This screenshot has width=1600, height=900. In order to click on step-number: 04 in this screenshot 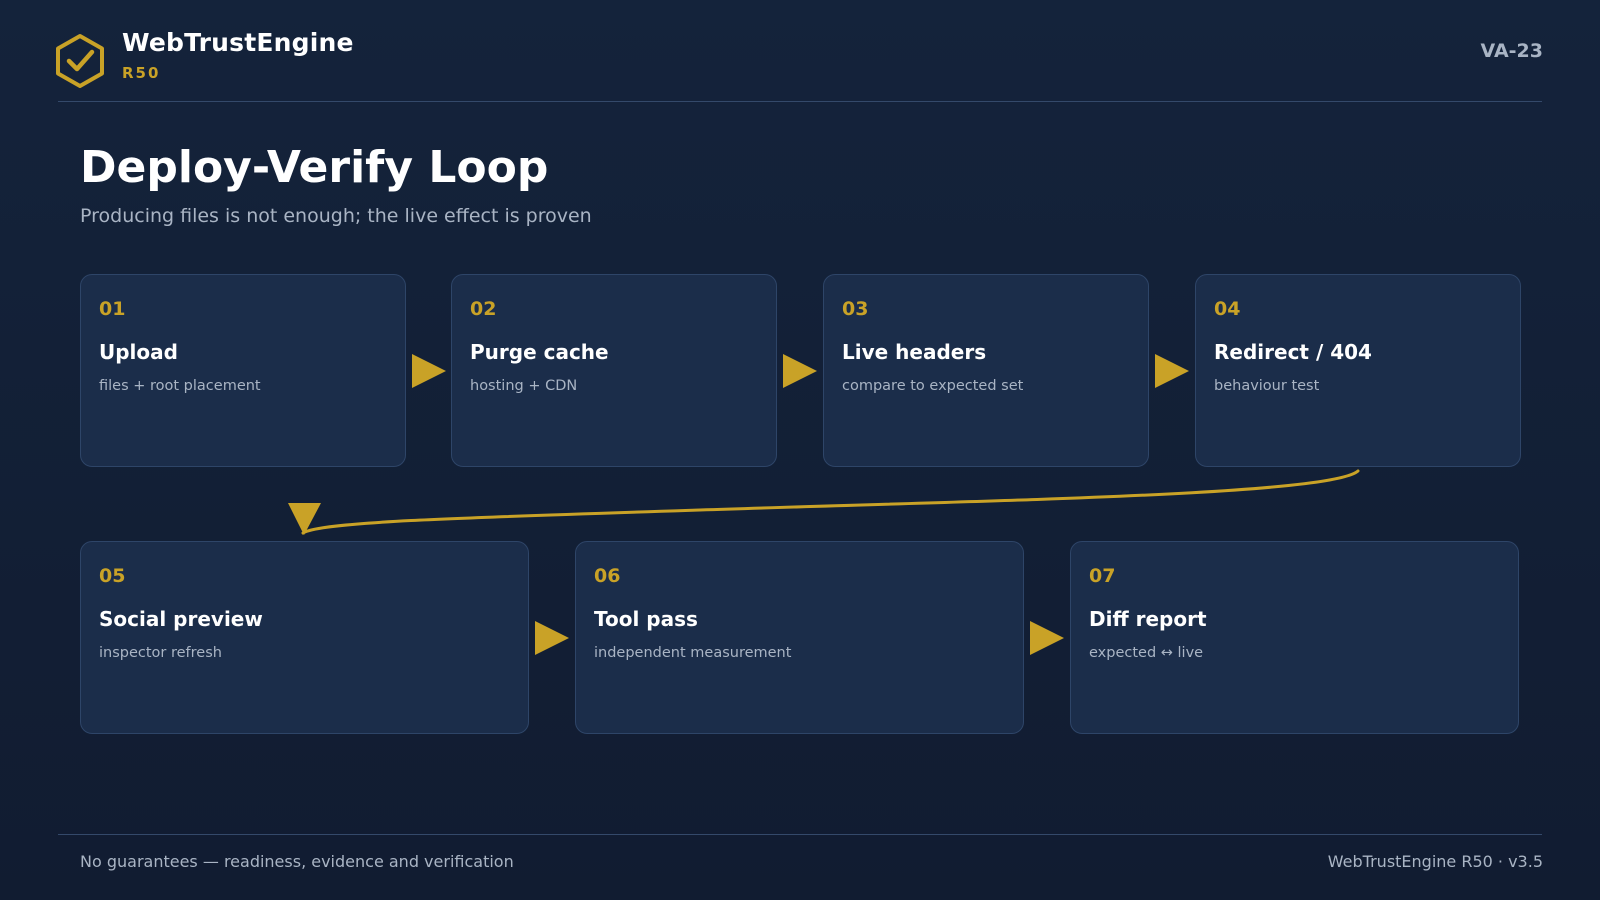, I will do `click(1227, 309)`.